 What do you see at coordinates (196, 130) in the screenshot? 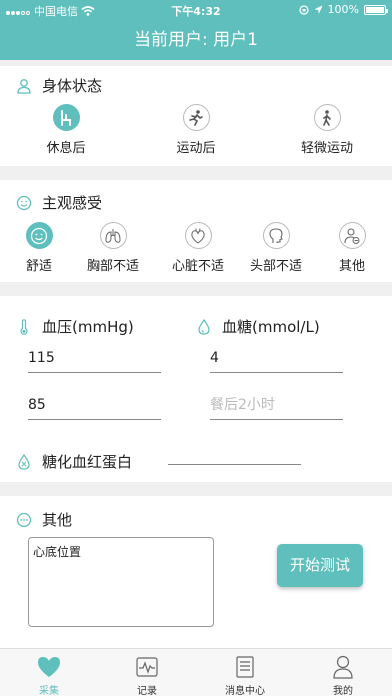
I see `option-after-exercise: 运动后` at bounding box center [196, 130].